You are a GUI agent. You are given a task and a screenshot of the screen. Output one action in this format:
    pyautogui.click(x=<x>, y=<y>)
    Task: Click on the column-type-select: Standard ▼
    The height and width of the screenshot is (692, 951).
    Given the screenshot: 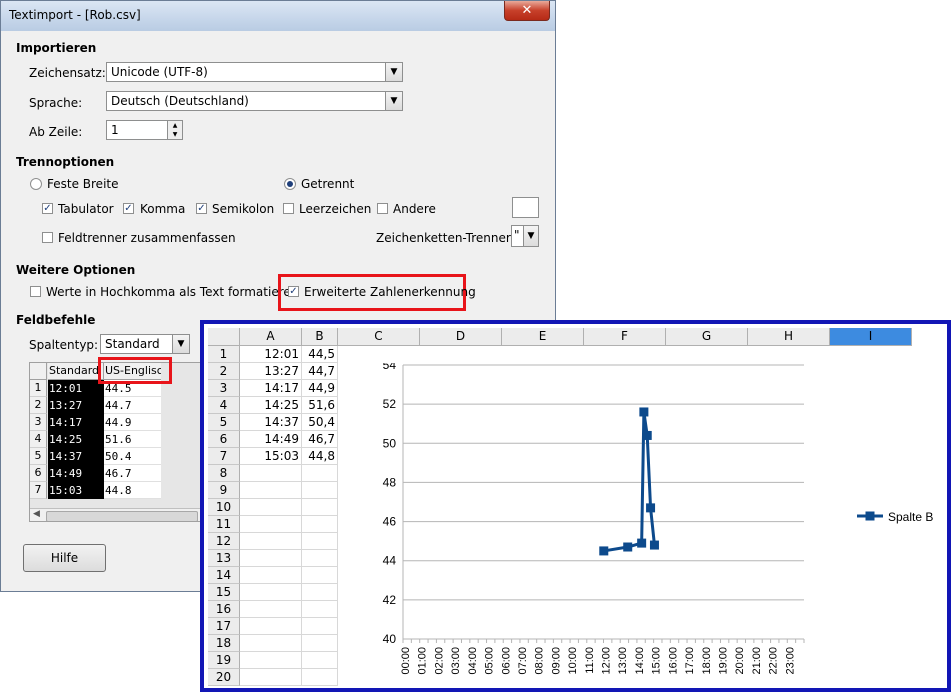 What is the action you would take?
    pyautogui.click(x=145, y=344)
    